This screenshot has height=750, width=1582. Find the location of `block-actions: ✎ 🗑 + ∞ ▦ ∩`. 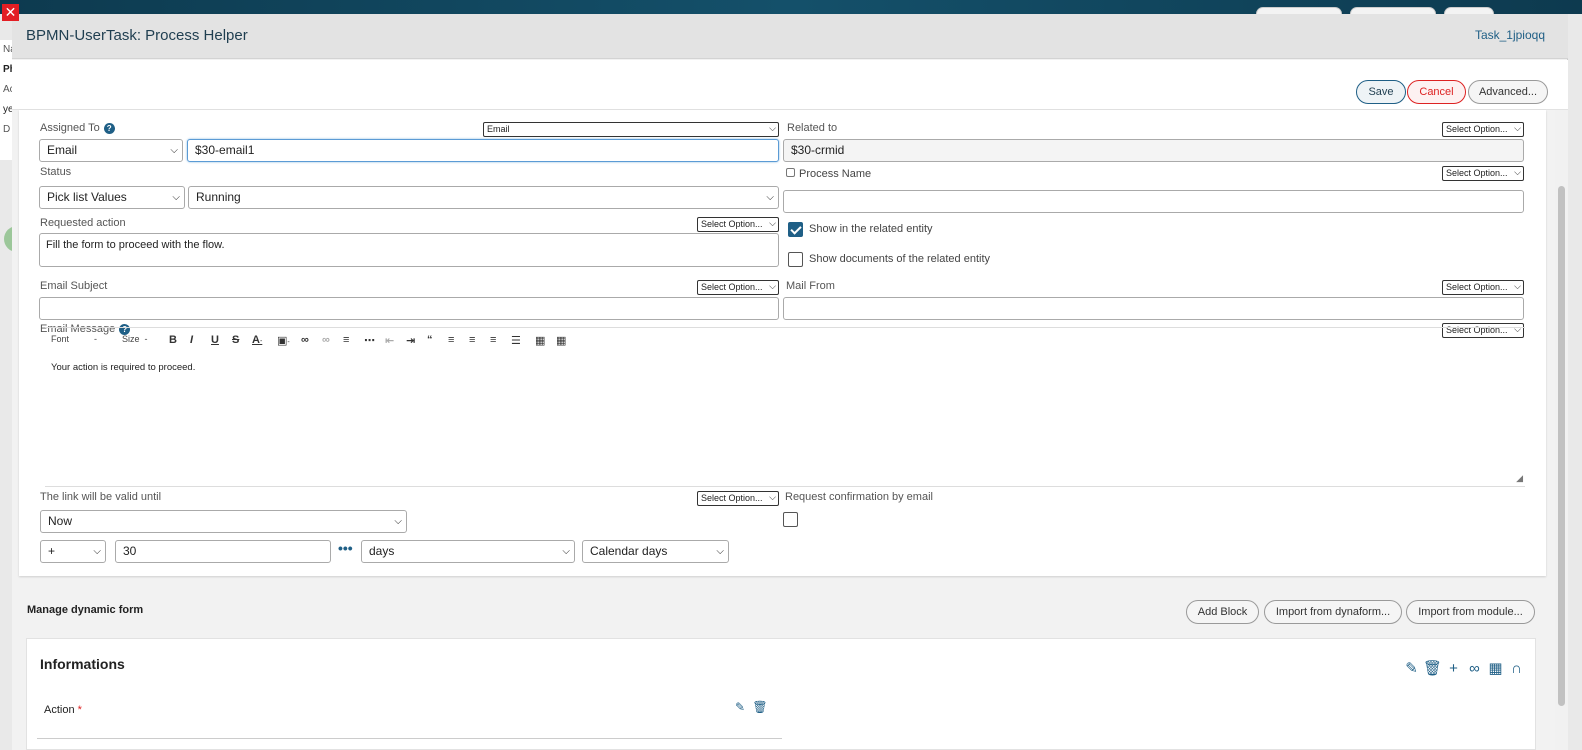

block-actions: ✎ 🗑 + ∞ ▦ ∩ is located at coordinates (1464, 668).